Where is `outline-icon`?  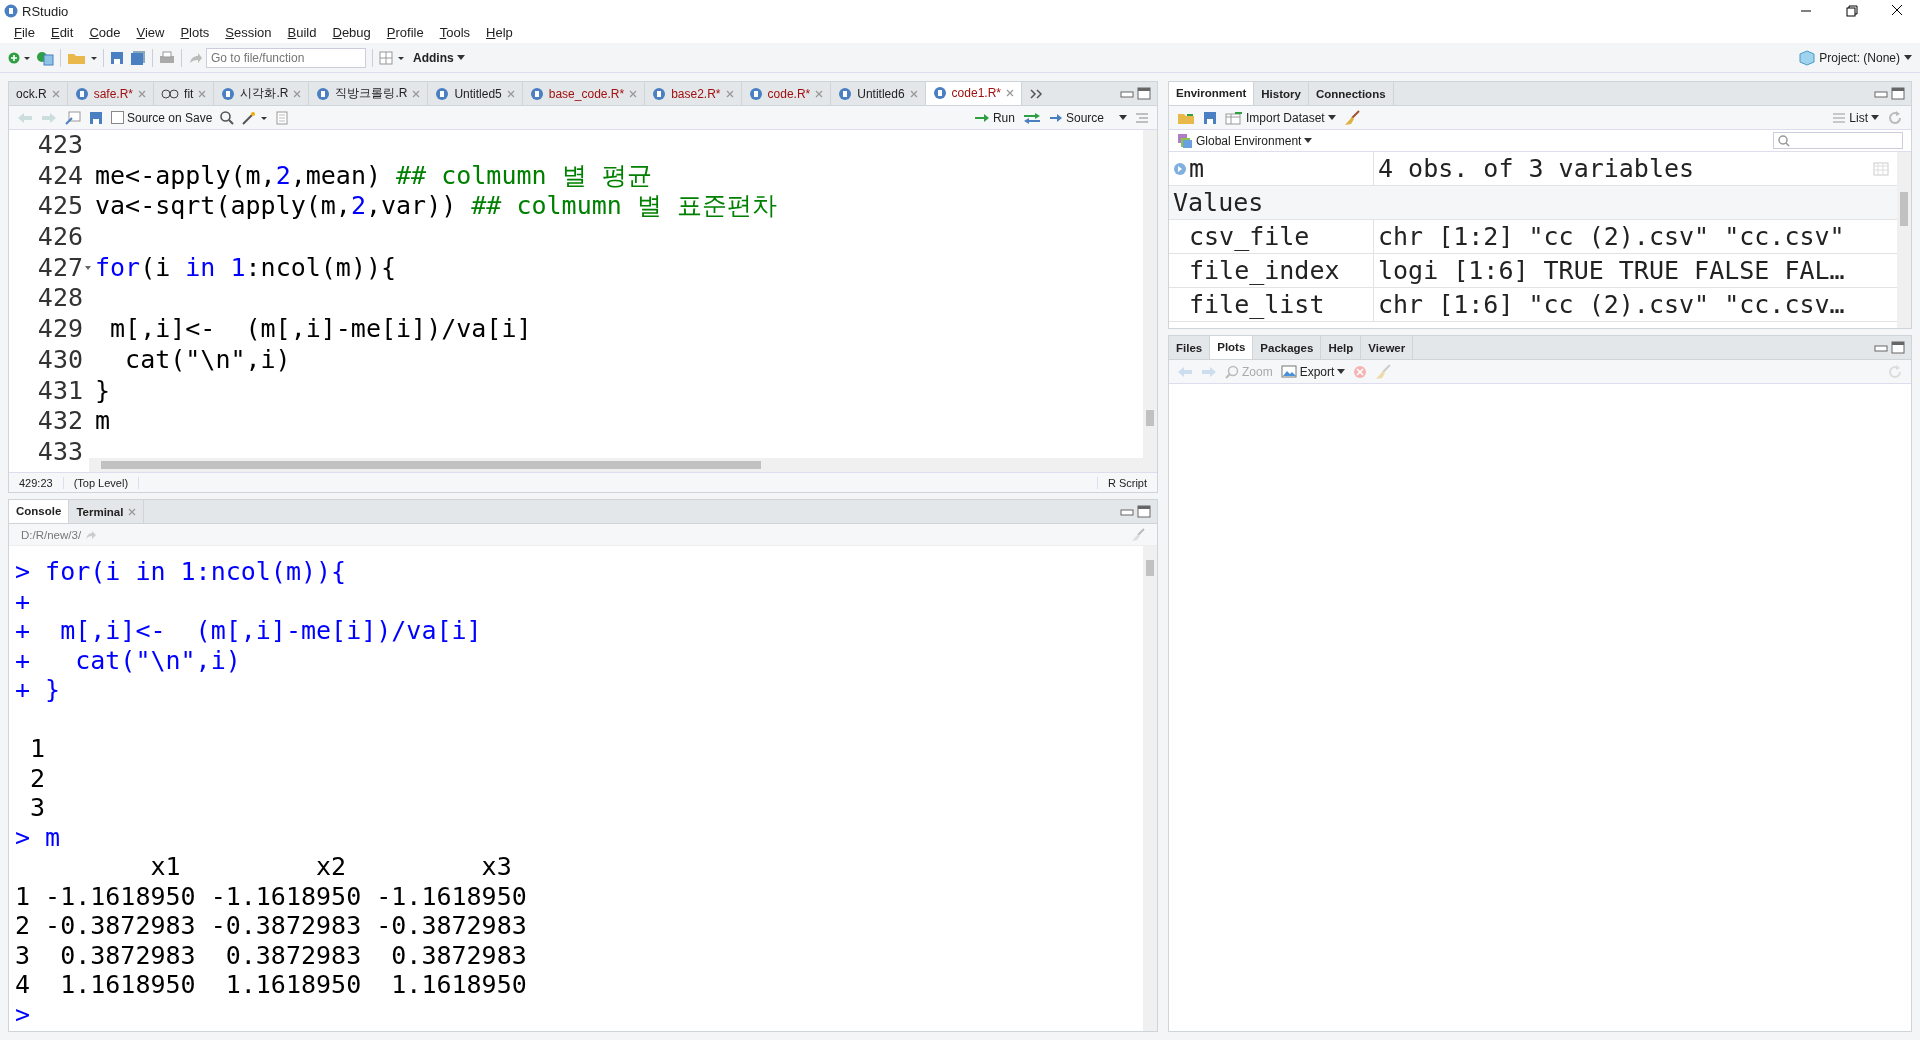 outline-icon is located at coordinates (1142, 117).